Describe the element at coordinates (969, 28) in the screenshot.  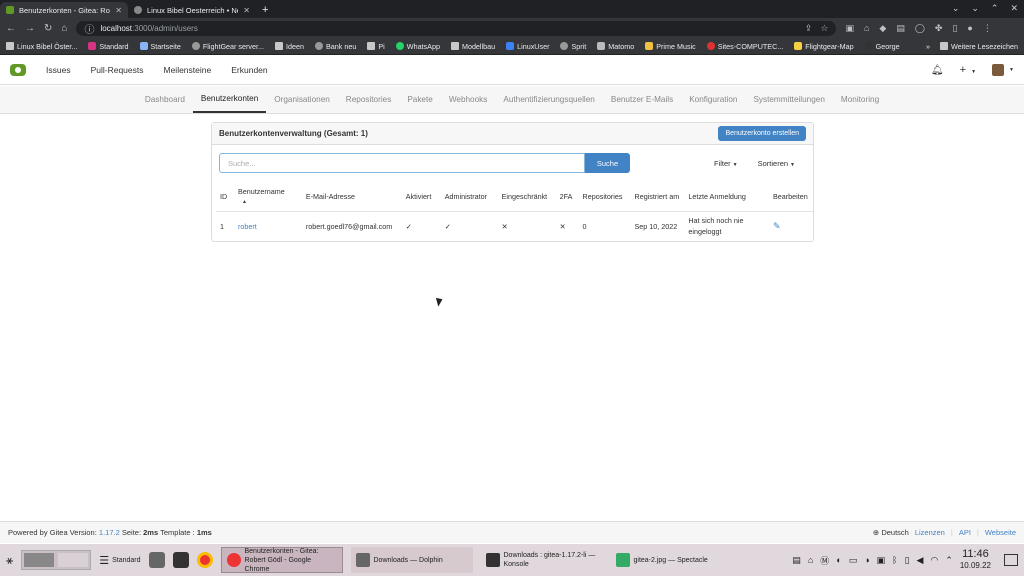
I see `profile-icon: ●` at that location.